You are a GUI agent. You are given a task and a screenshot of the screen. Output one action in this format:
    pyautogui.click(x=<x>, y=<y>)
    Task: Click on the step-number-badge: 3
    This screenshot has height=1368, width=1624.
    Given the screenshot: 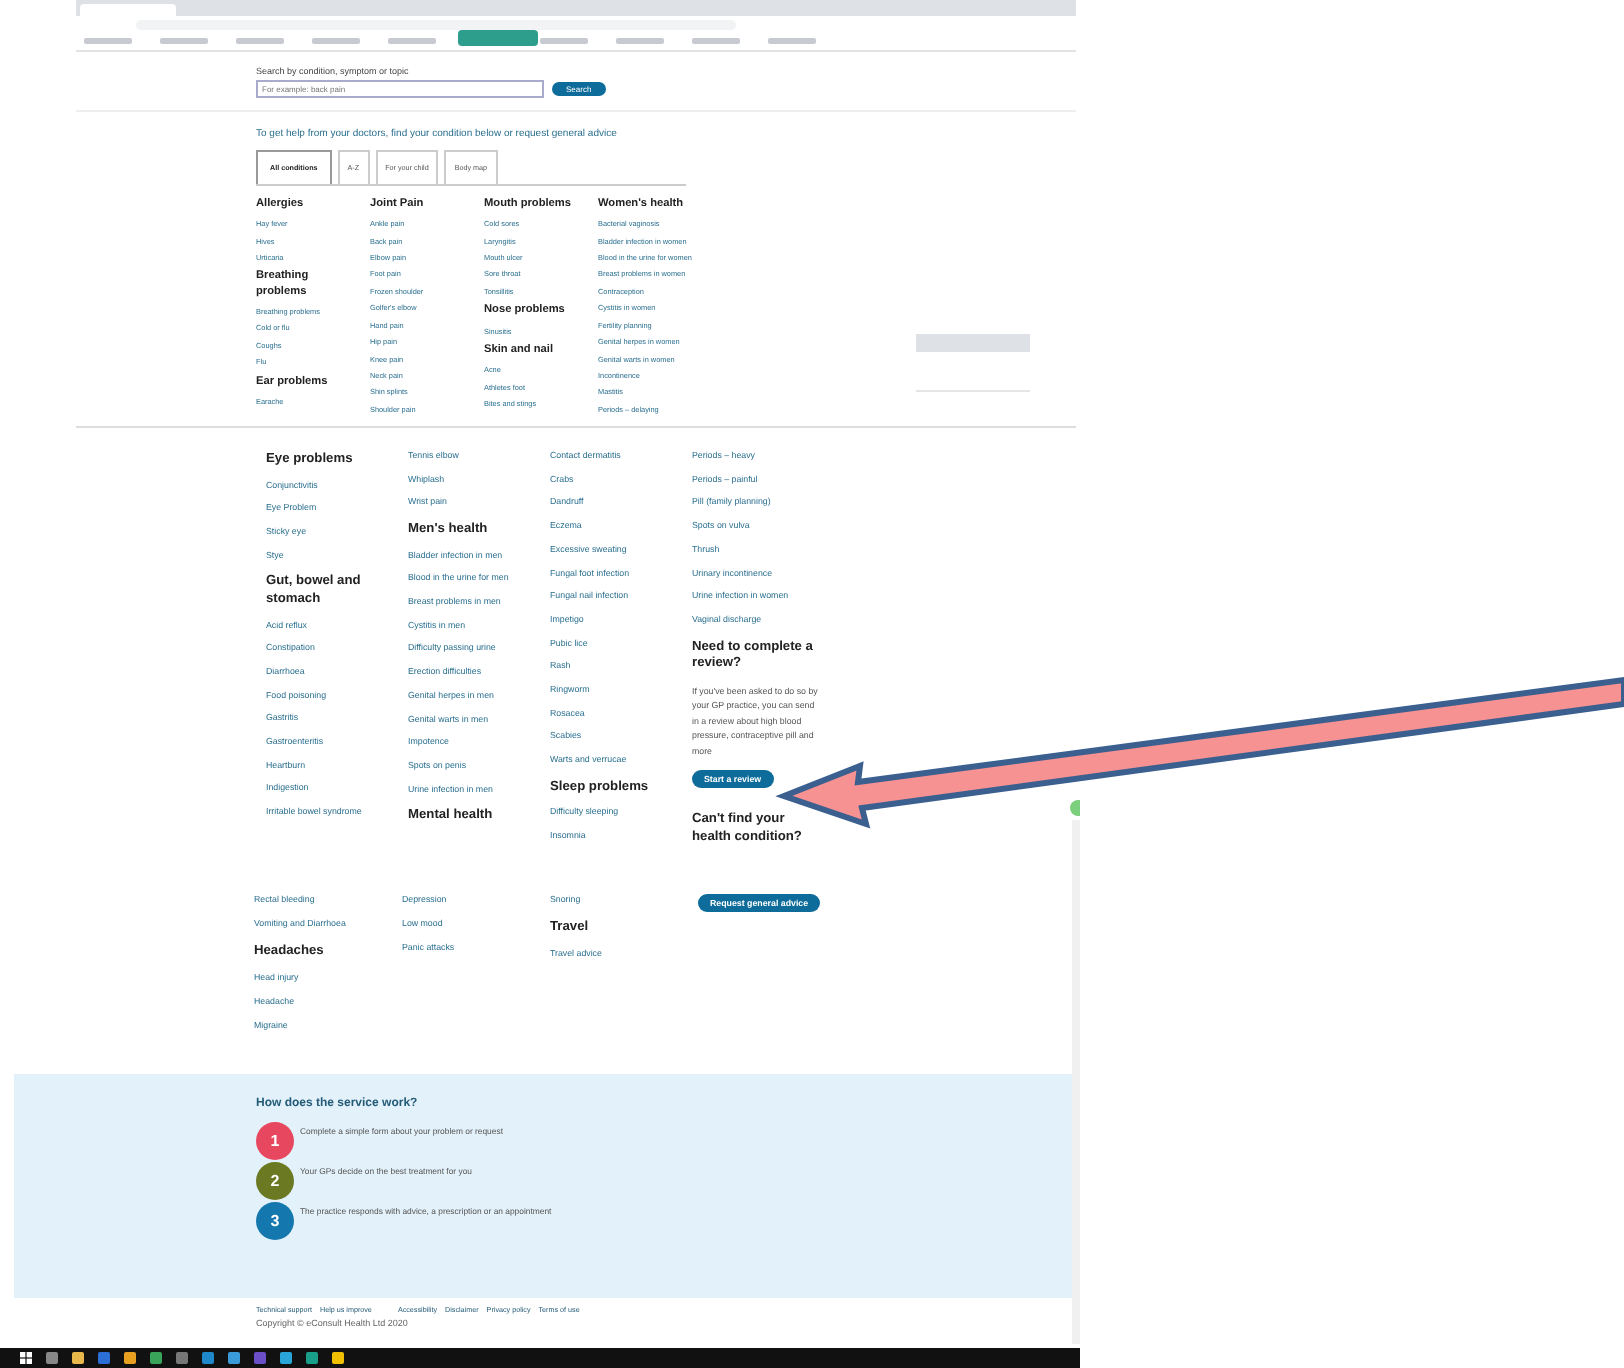 What is the action you would take?
    pyautogui.click(x=275, y=1221)
    